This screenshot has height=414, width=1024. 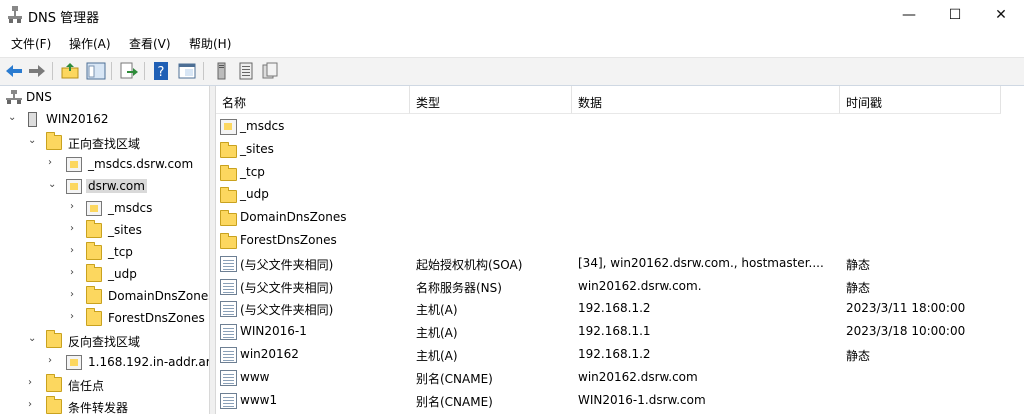 What do you see at coordinates (86, 386) in the screenshot?
I see `tree-item-label: 信任点` at bounding box center [86, 386].